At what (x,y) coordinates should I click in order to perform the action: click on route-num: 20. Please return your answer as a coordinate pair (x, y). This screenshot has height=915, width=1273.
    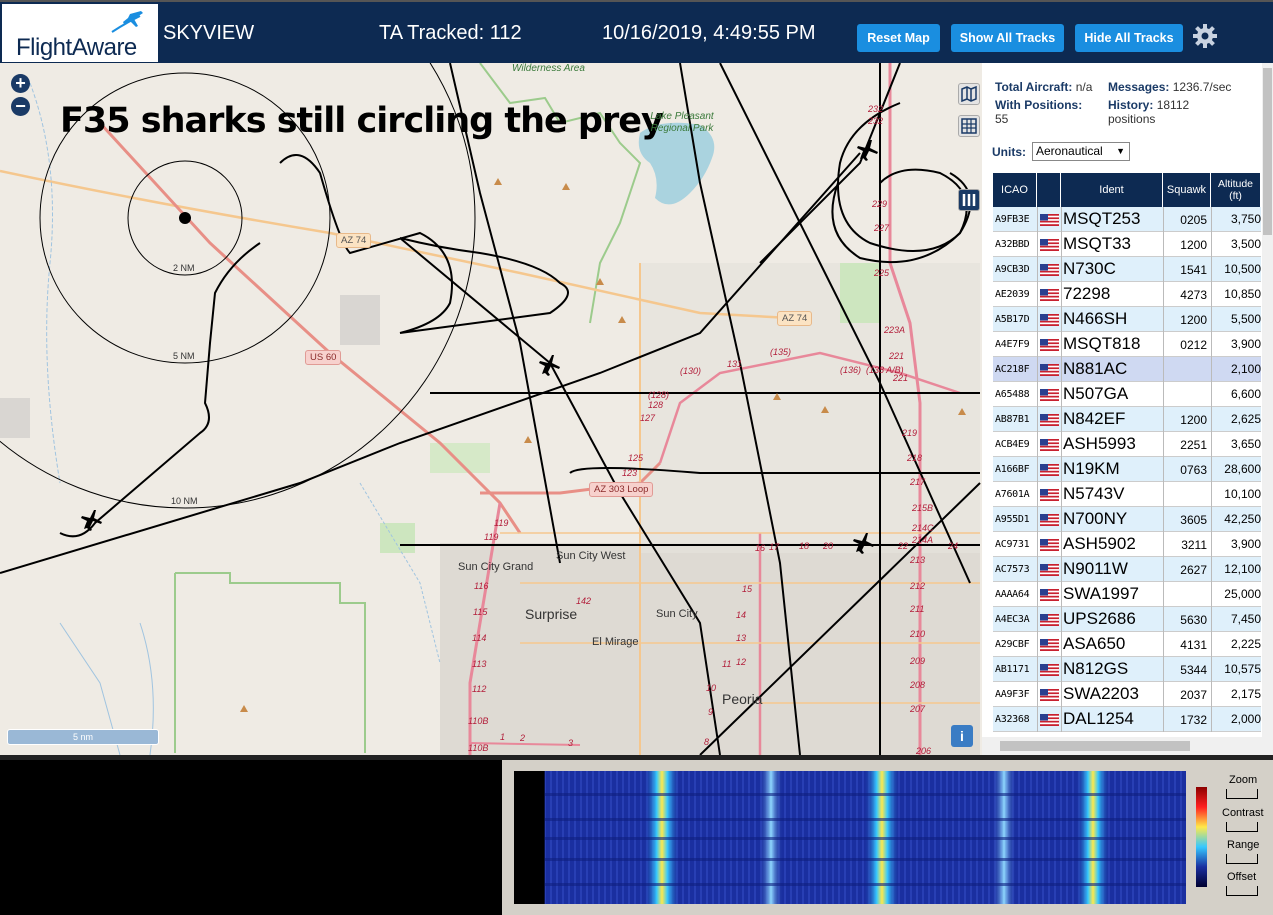
    Looking at the image, I should click on (828, 546).